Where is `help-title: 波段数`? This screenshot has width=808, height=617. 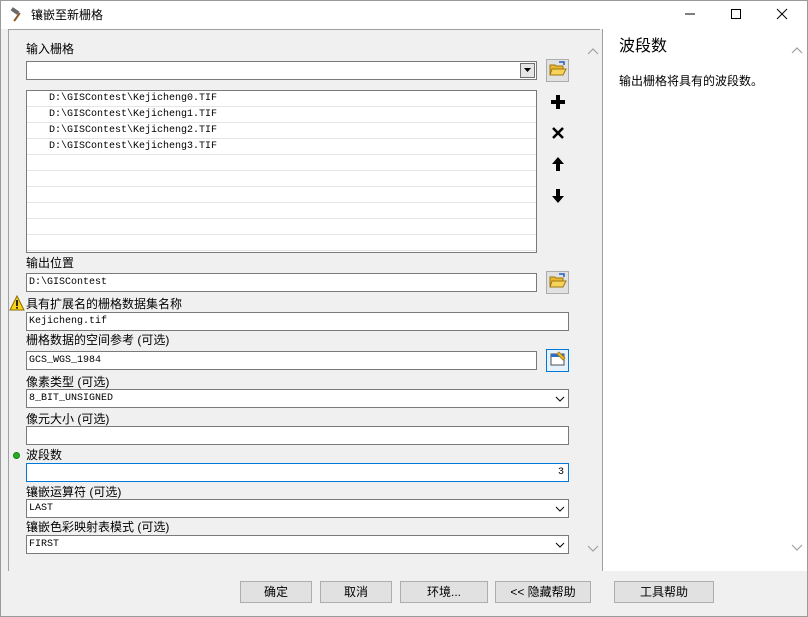 help-title: 波段数 is located at coordinates (643, 46).